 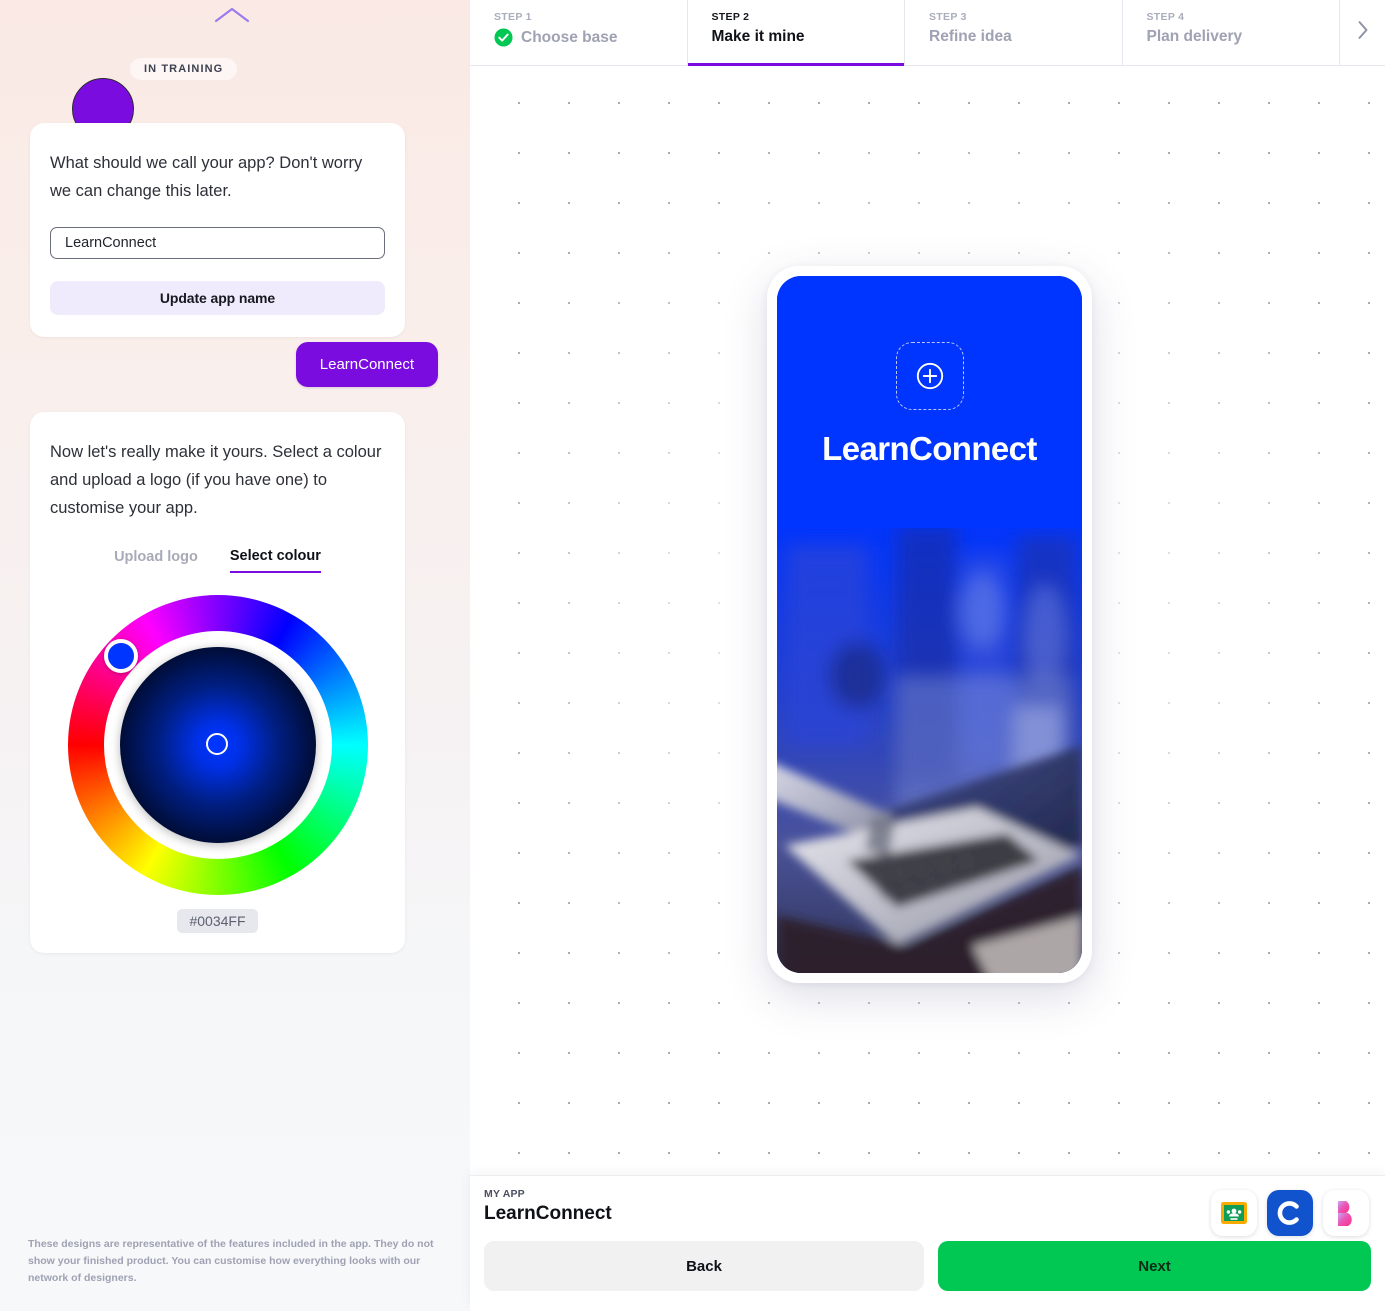 What do you see at coordinates (808, 37) in the screenshot?
I see `step-2-label-row: Make it mine` at bounding box center [808, 37].